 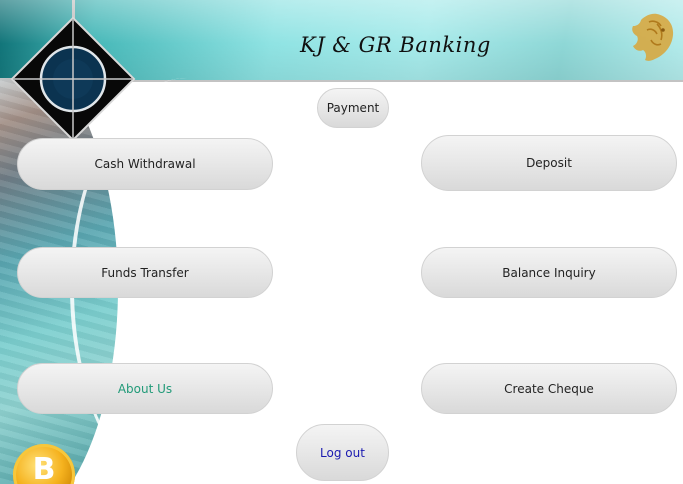 I want to click on payment-button: Payment, so click(x=353, y=108).